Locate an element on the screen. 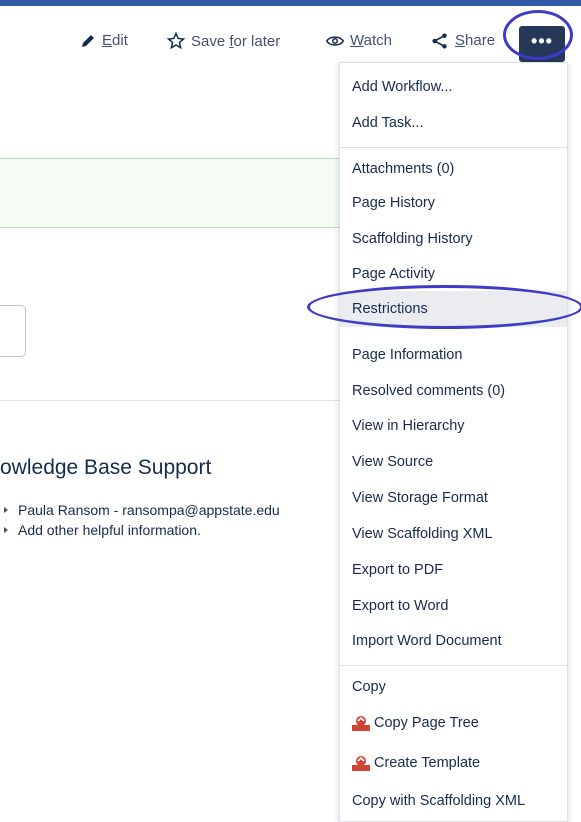 The image size is (581, 822). edit-button: Edit is located at coordinates (104, 40).